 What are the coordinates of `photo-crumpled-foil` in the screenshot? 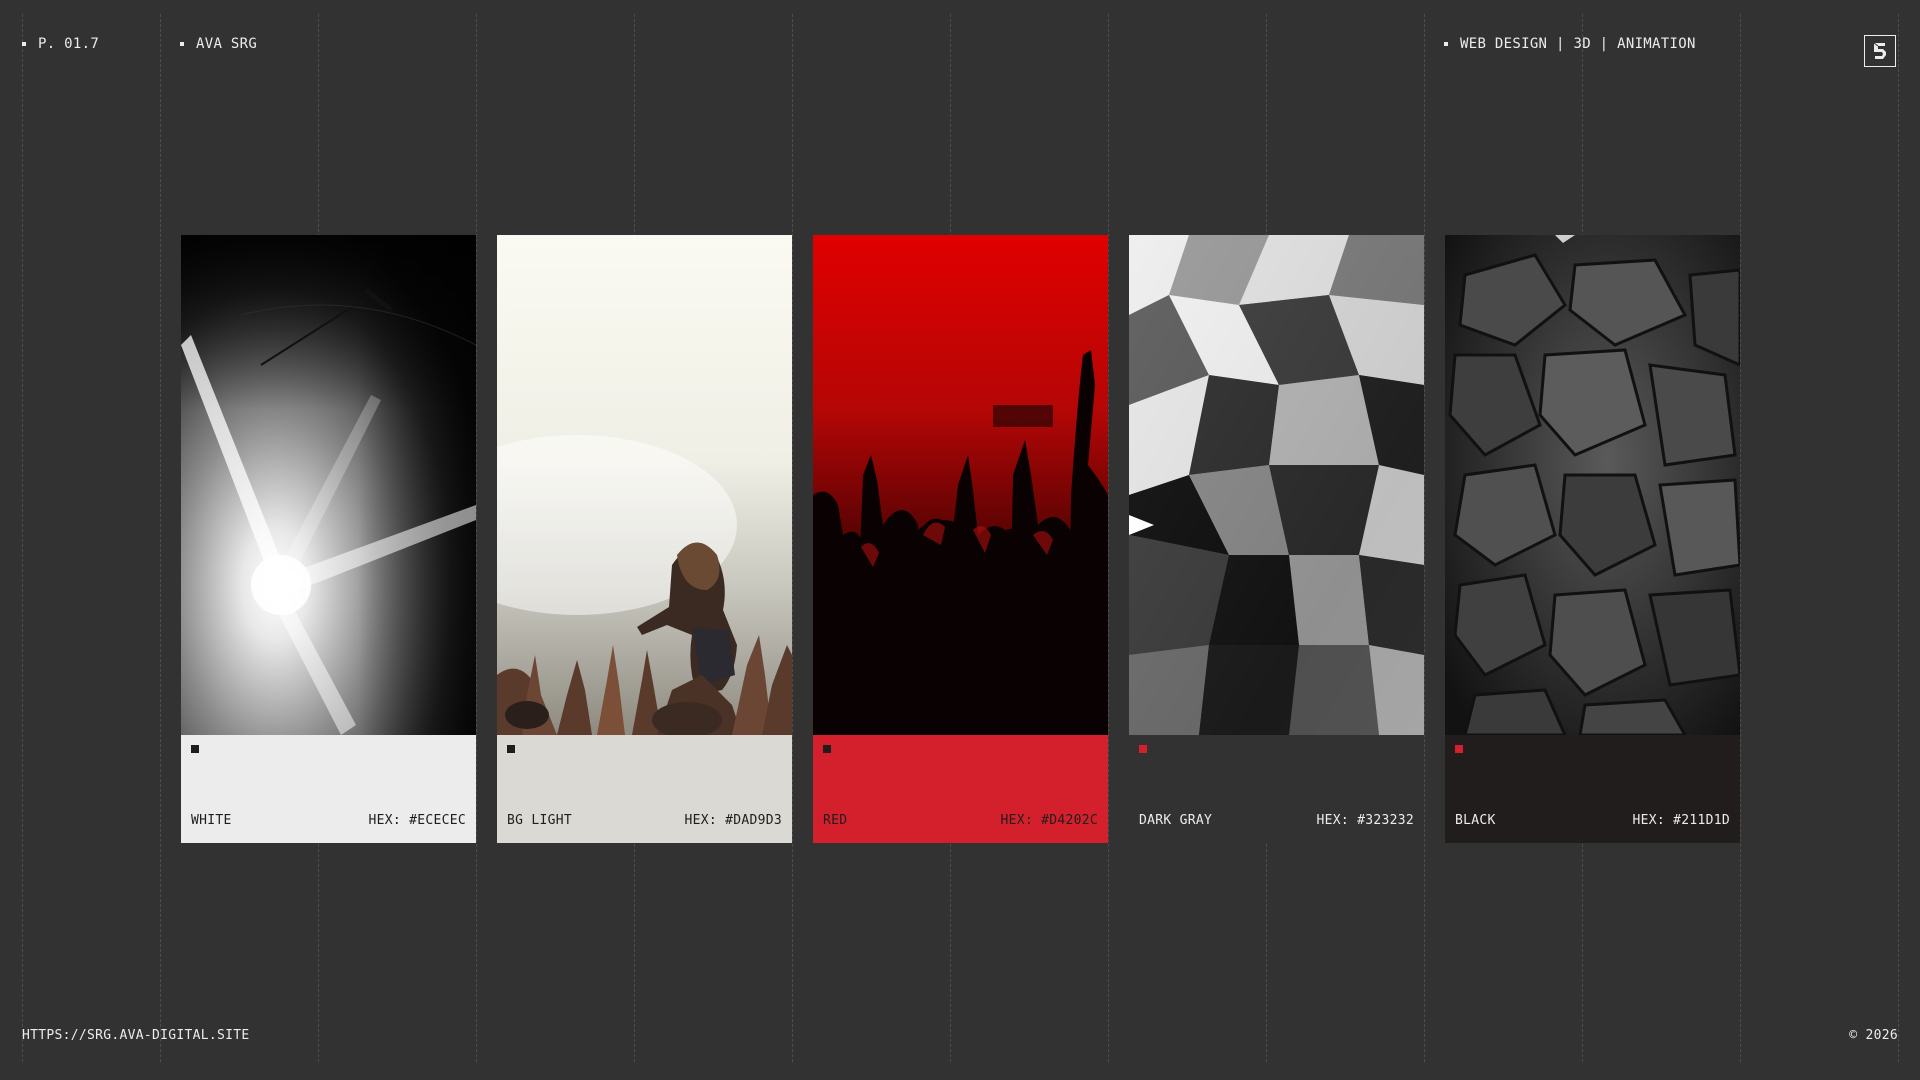 It's located at (1276, 485).